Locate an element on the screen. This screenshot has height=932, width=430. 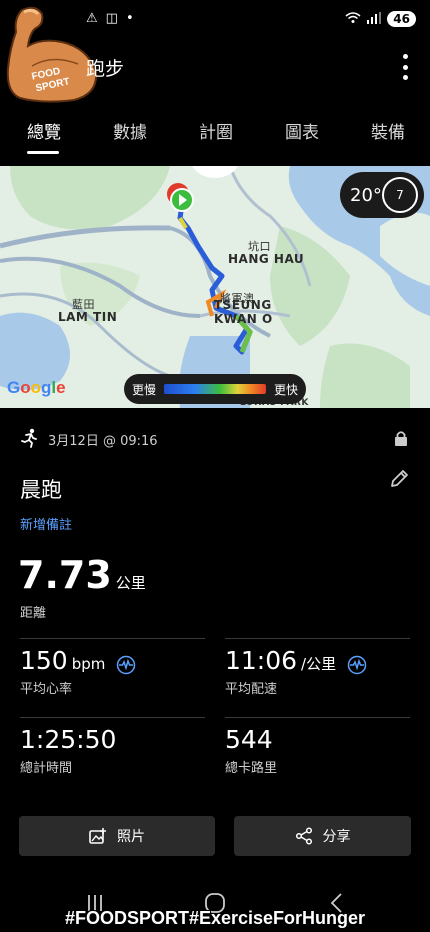
tab-charts: 圖表 is located at coordinates (302, 130).